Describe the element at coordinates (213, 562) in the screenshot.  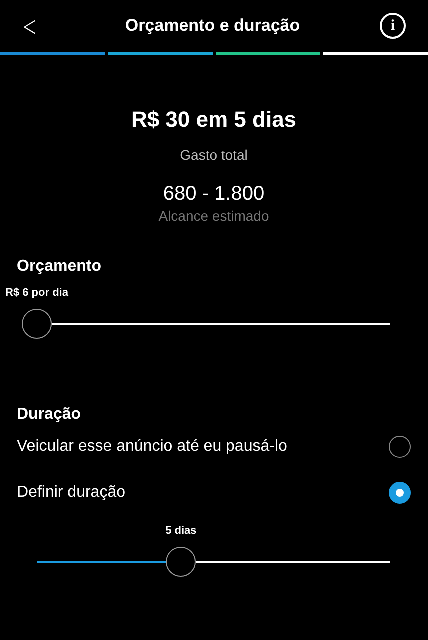
I see `duration-slider` at that location.